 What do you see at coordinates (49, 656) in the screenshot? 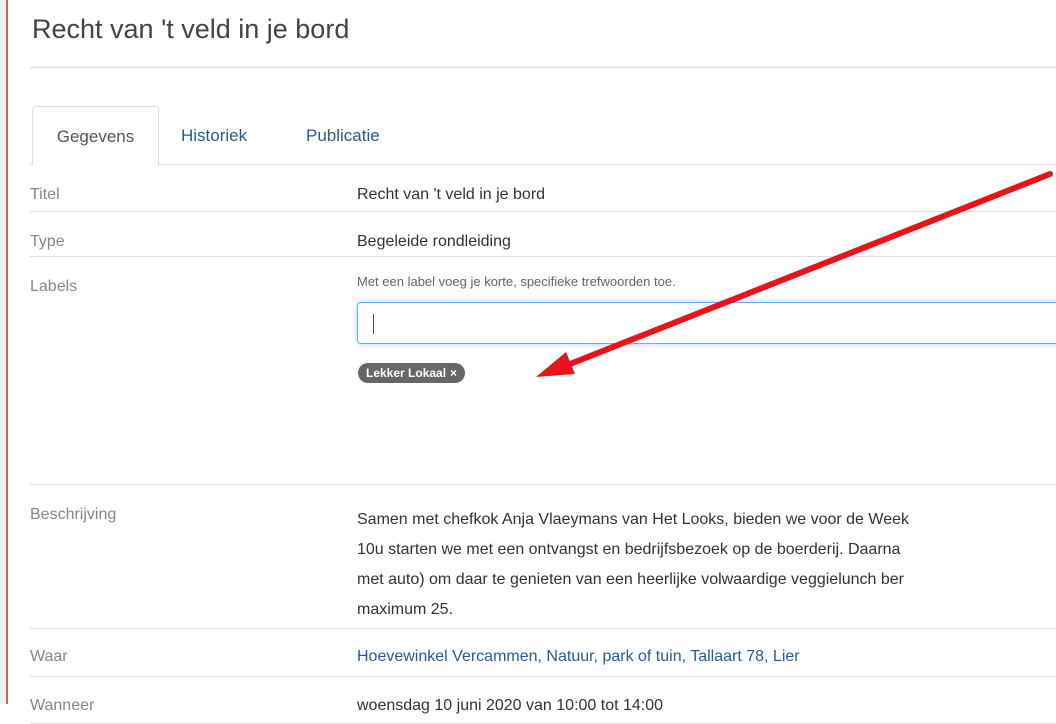
I see `waar-label: Waar` at bounding box center [49, 656].